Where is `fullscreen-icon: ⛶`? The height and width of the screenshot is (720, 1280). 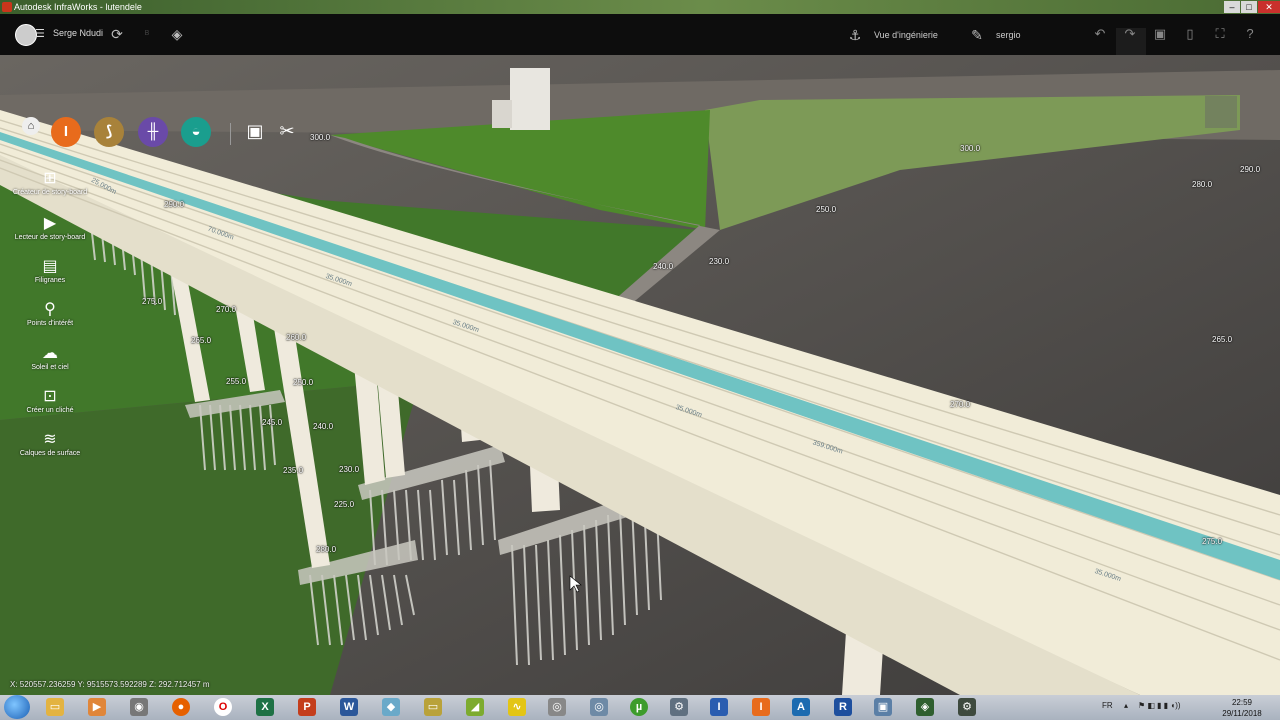 fullscreen-icon: ⛶ is located at coordinates (1220, 34).